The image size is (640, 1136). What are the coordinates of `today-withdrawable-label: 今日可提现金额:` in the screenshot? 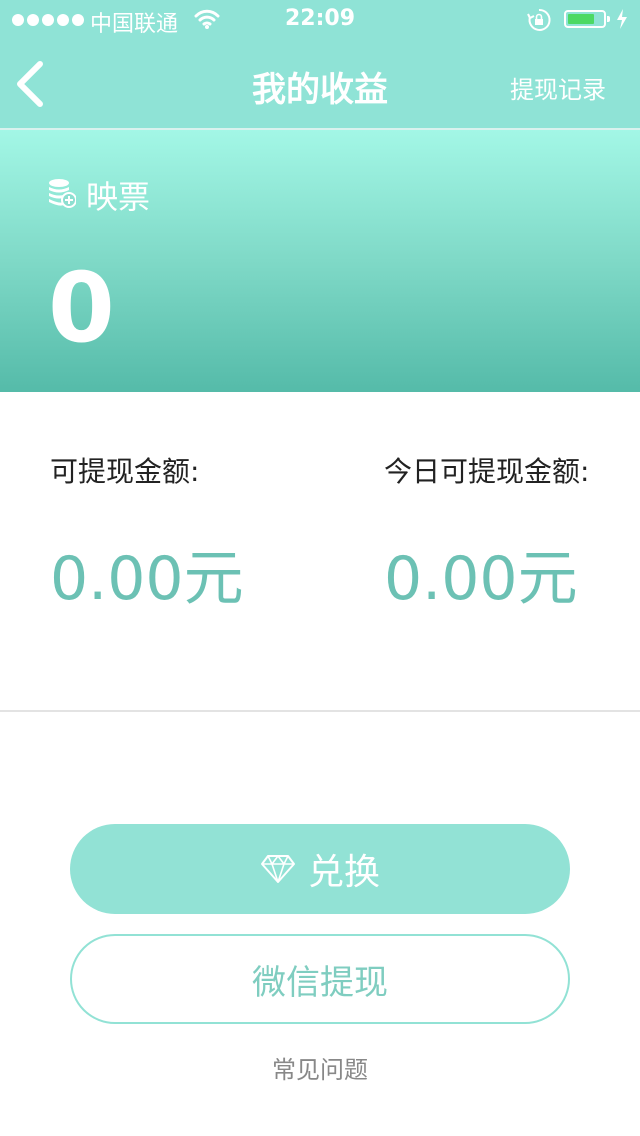 It's located at (487, 471).